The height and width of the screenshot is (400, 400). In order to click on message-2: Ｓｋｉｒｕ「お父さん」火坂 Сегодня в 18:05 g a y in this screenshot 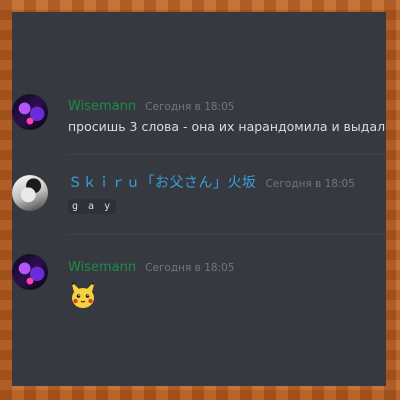, I will do `click(199, 200)`.